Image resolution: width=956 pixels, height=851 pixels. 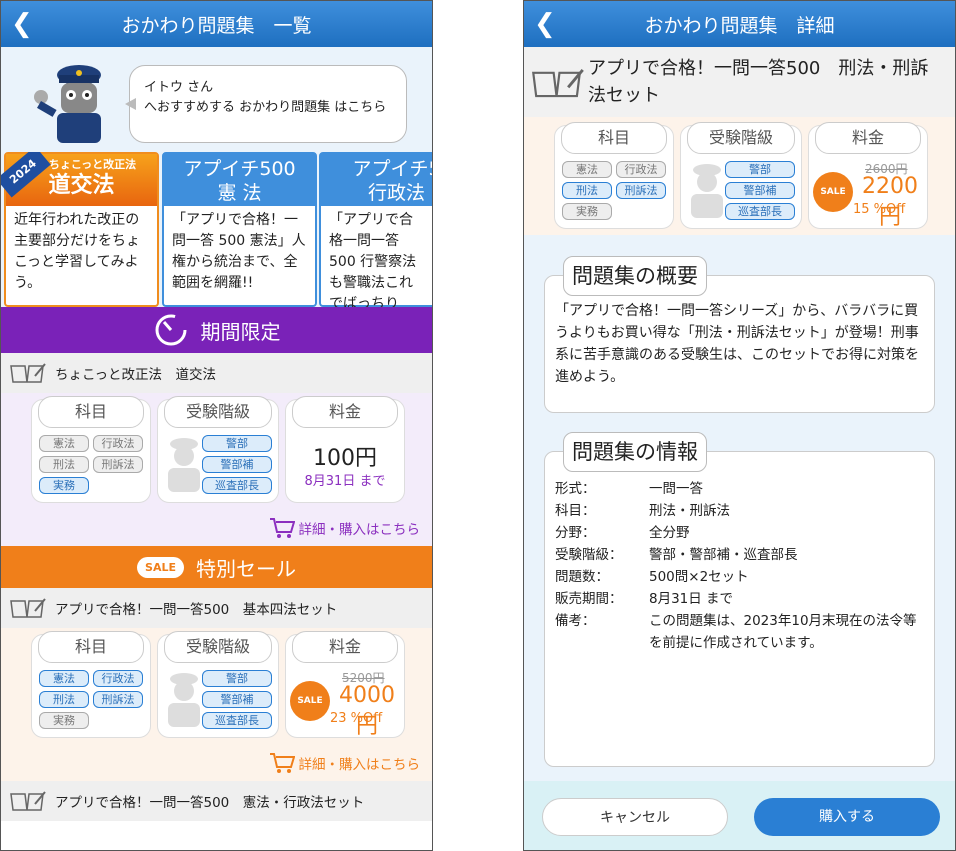 I want to click on limited-label: 期間限定, so click(x=240, y=331).